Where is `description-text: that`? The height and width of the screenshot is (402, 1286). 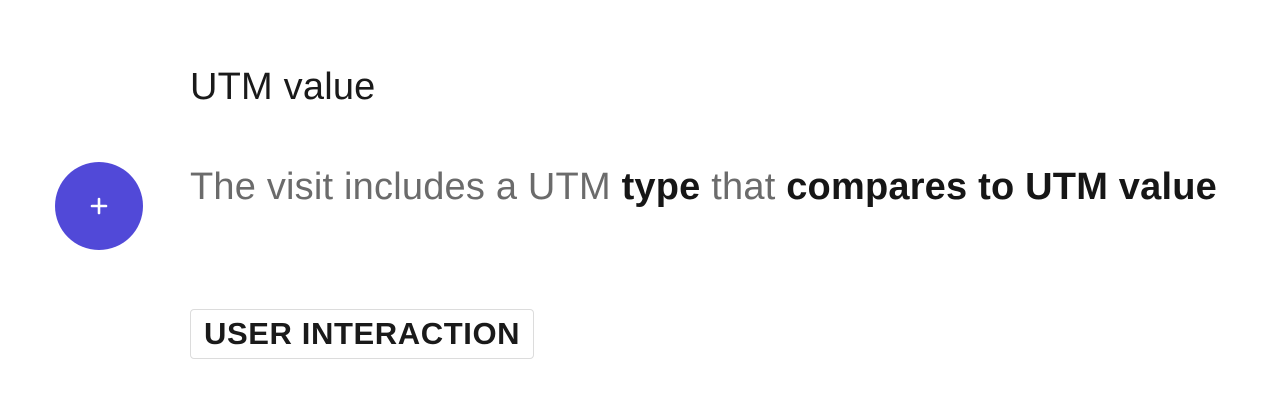
description-text: that is located at coordinates (743, 187).